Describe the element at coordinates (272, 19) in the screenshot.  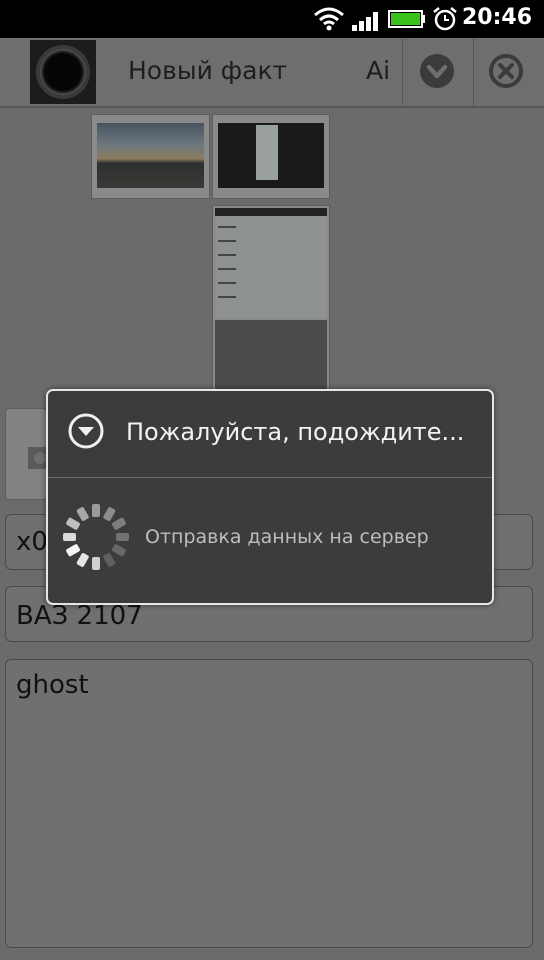
I see `status-bar: 20:46` at that location.